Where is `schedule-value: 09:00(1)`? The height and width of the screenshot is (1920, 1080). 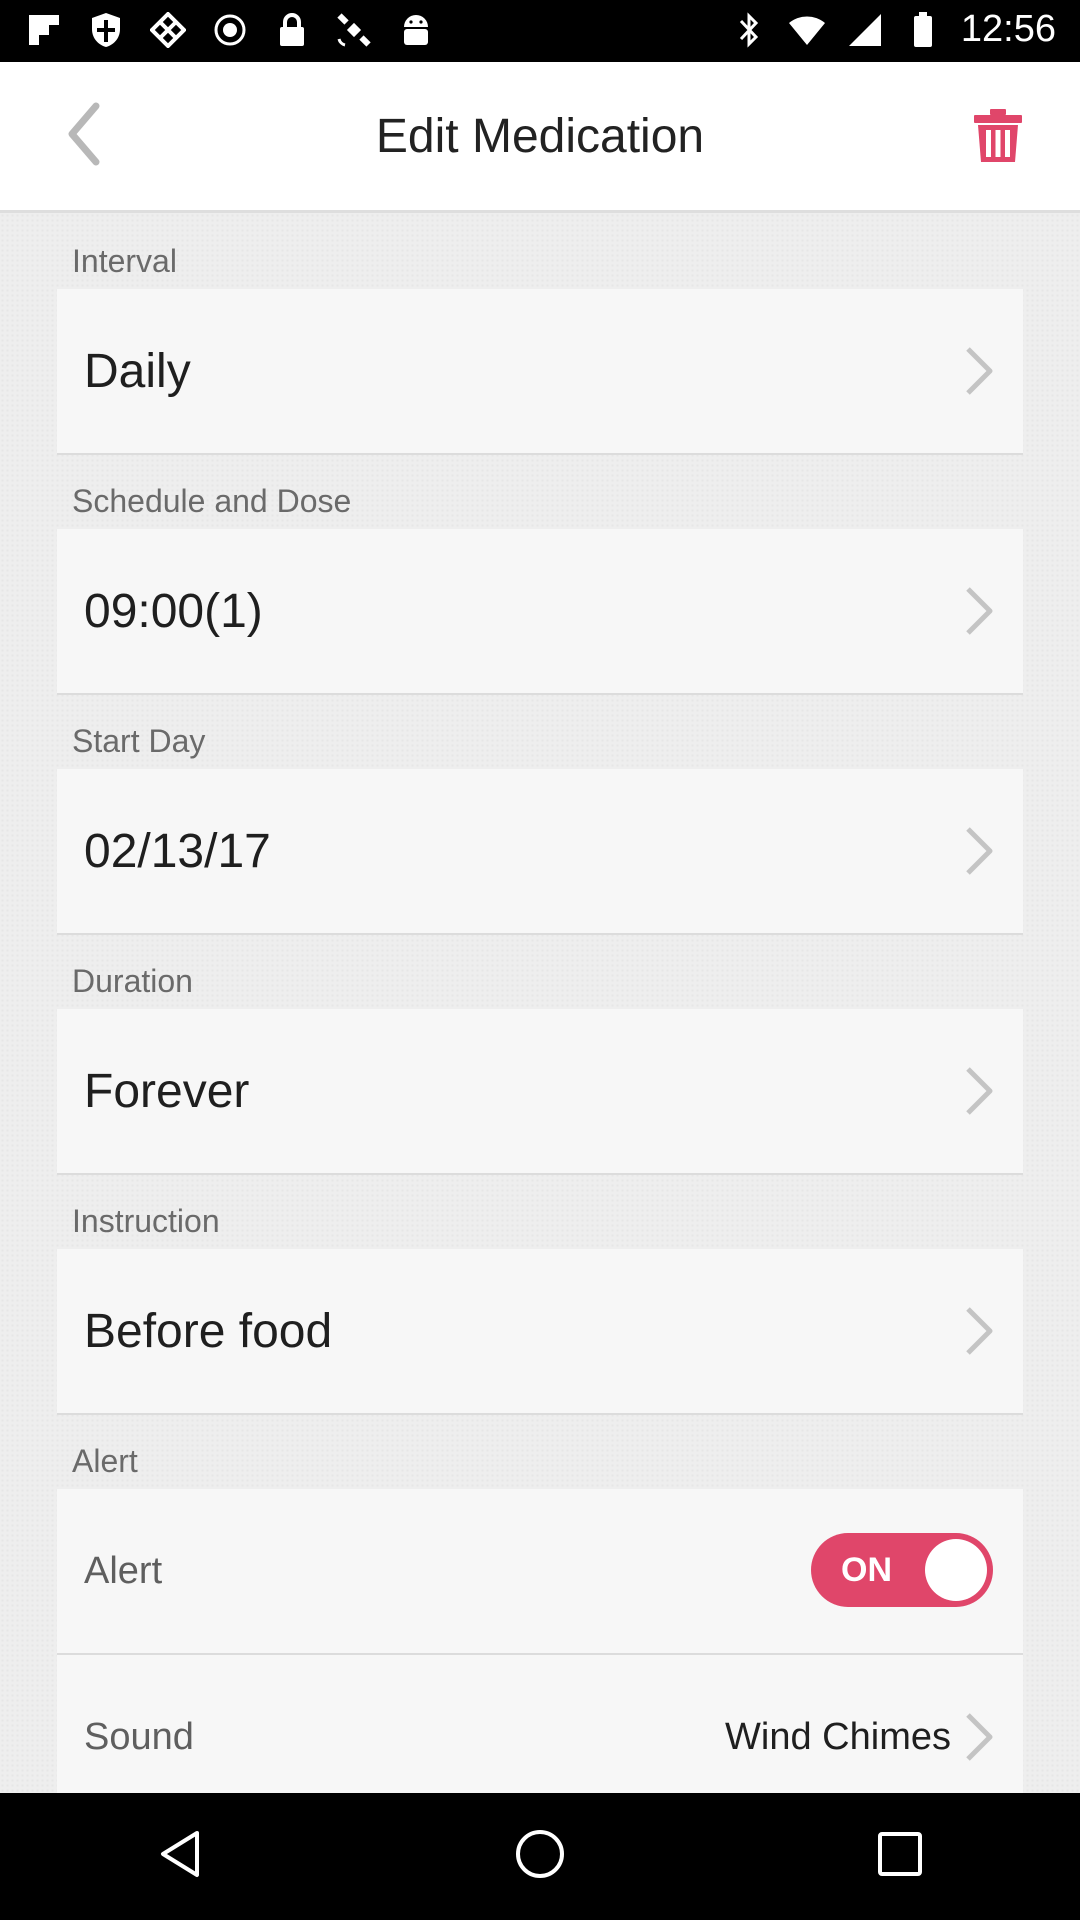 schedule-value: 09:00(1) is located at coordinates (173, 611).